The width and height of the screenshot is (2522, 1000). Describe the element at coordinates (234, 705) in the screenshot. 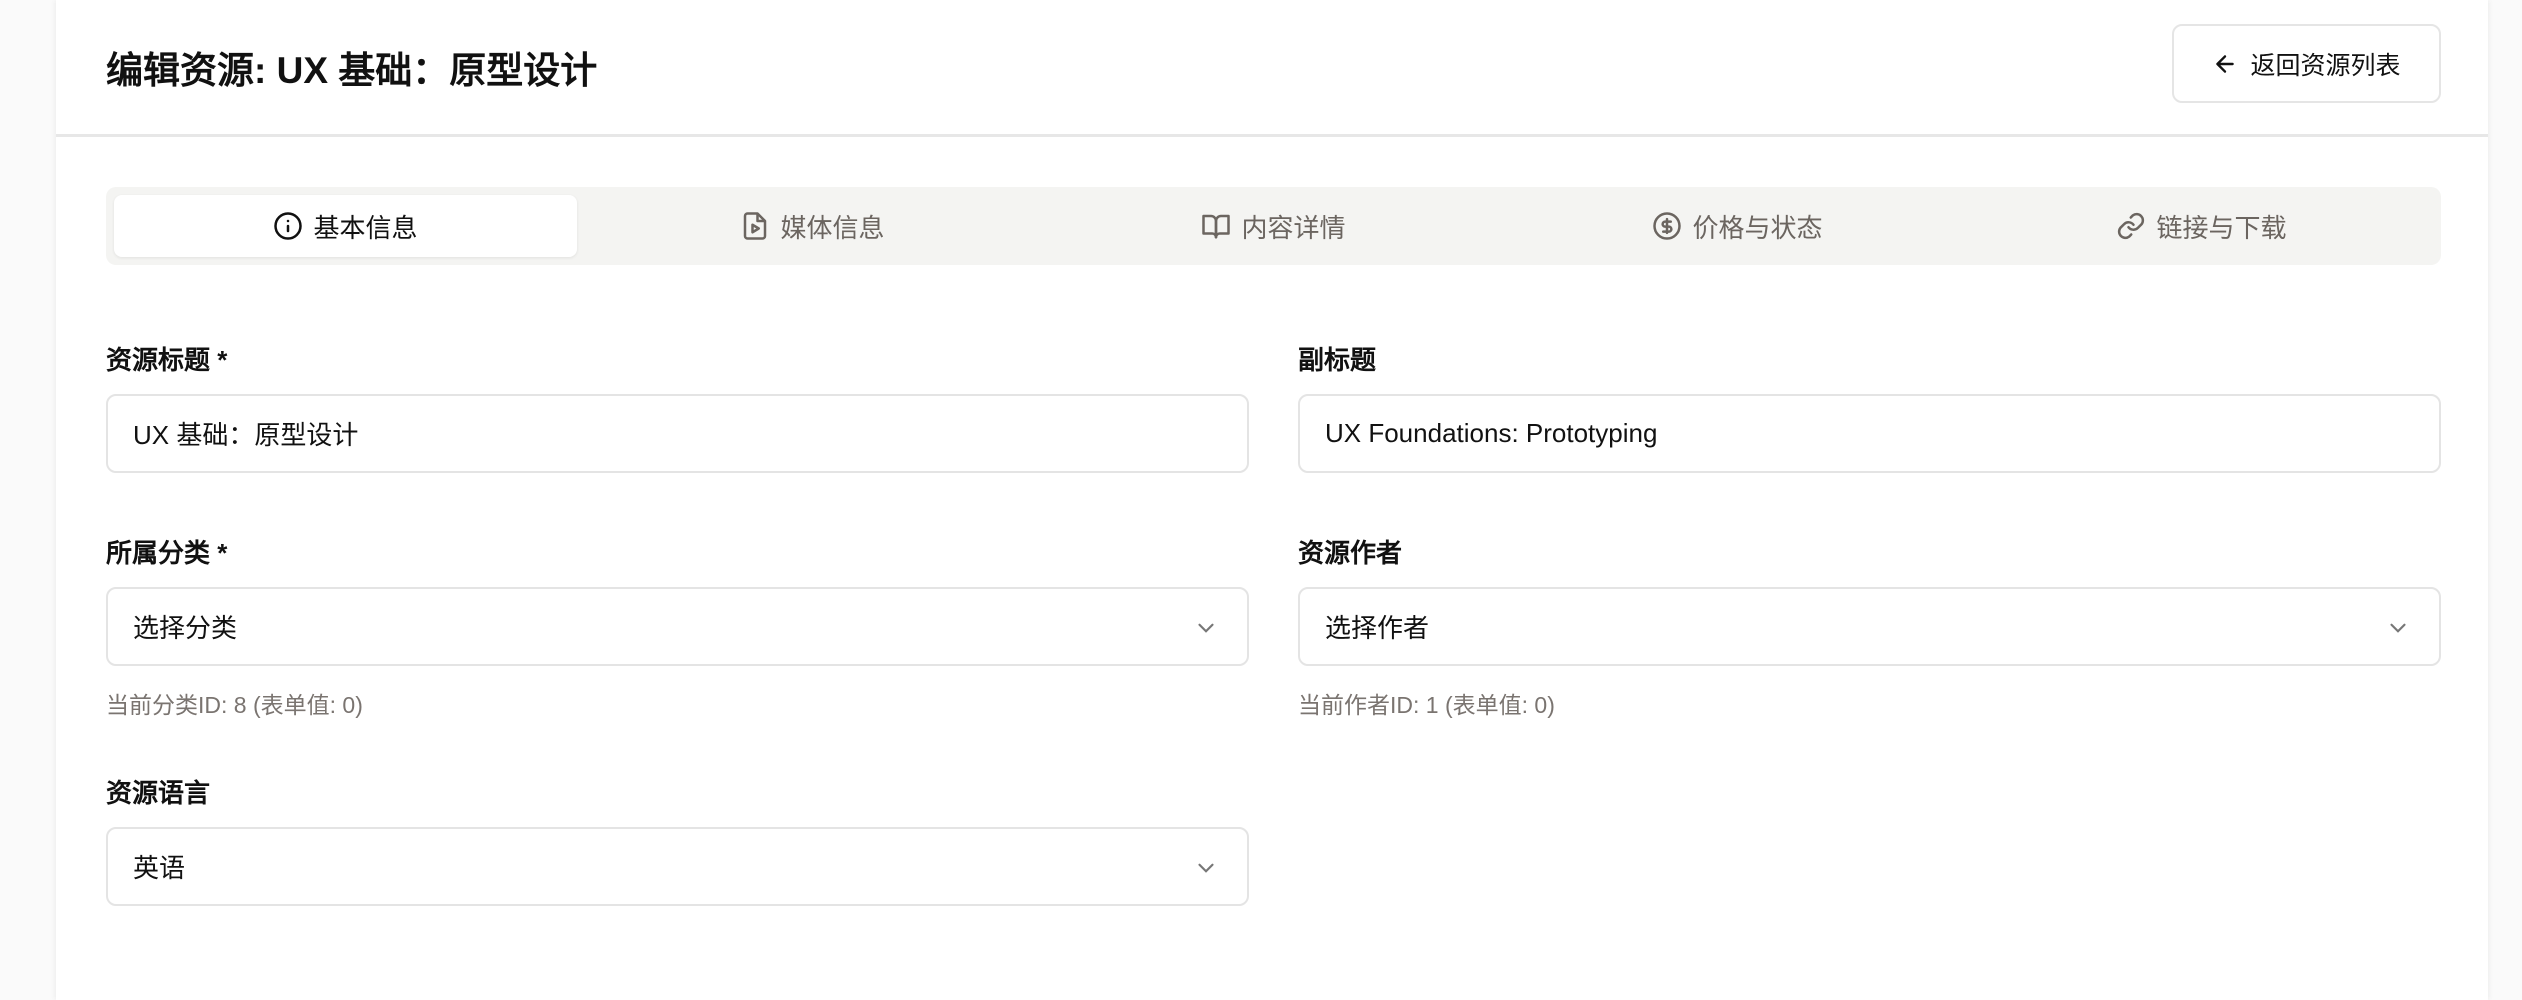

I see `category-hint: 当前分类ID: 8 (表单值: 0)` at that location.